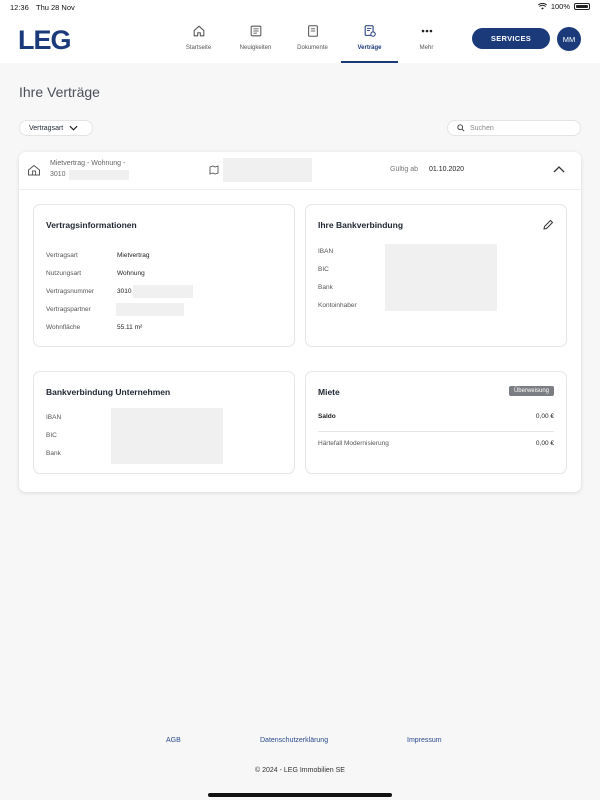  Describe the element at coordinates (511, 38) in the screenshot. I see `services-button: SERVICES` at that location.